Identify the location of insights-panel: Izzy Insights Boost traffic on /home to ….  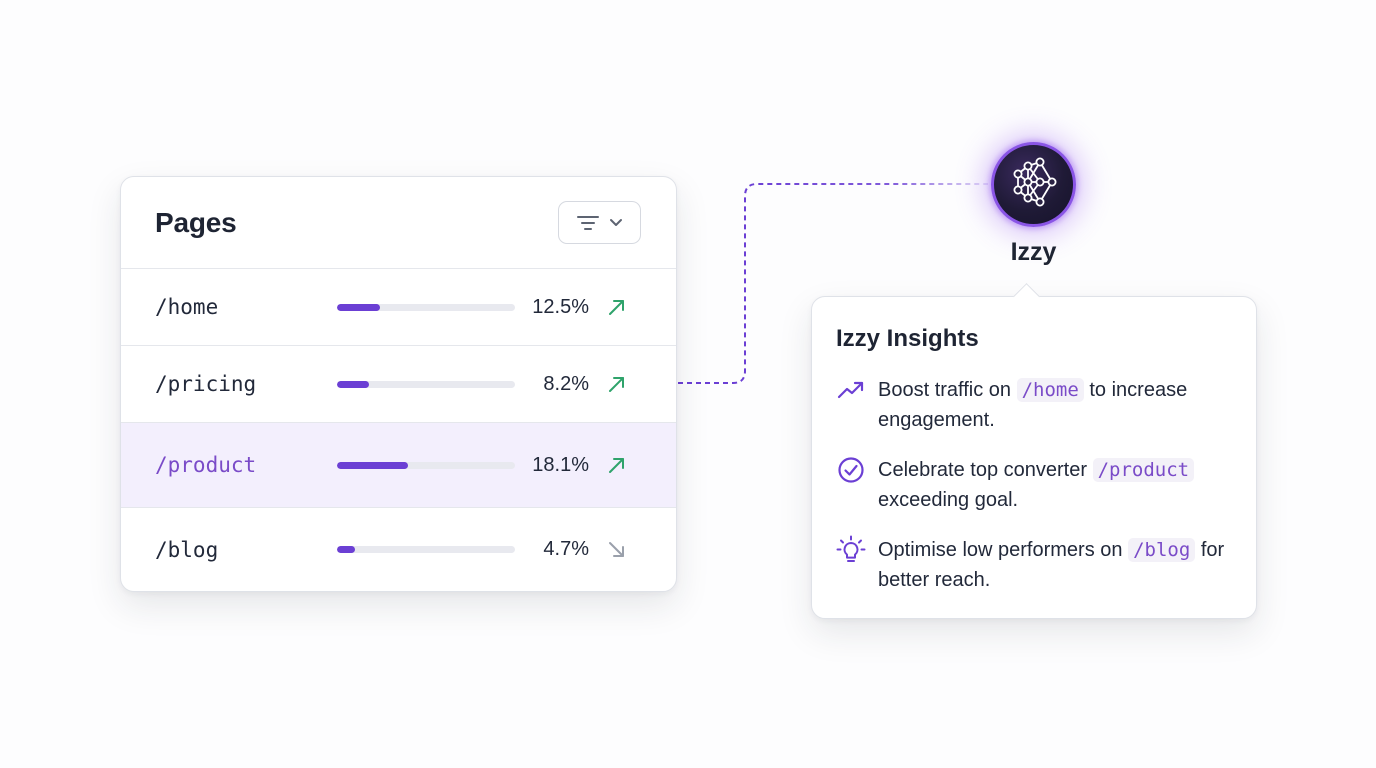
(1034, 451).